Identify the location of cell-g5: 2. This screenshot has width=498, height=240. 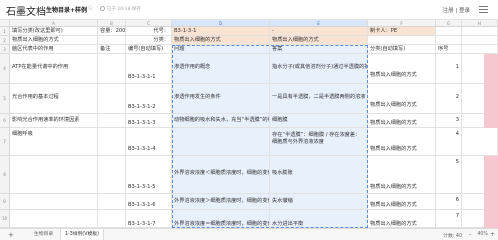
(449, 99).